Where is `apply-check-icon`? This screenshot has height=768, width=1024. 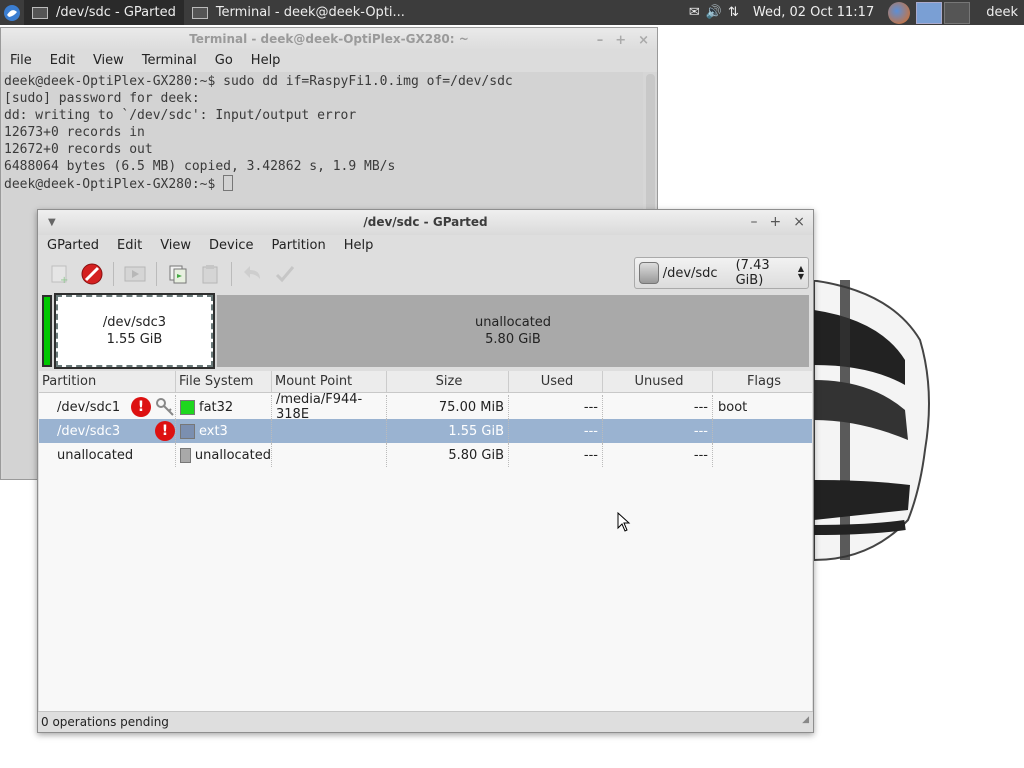 apply-check-icon is located at coordinates (285, 274).